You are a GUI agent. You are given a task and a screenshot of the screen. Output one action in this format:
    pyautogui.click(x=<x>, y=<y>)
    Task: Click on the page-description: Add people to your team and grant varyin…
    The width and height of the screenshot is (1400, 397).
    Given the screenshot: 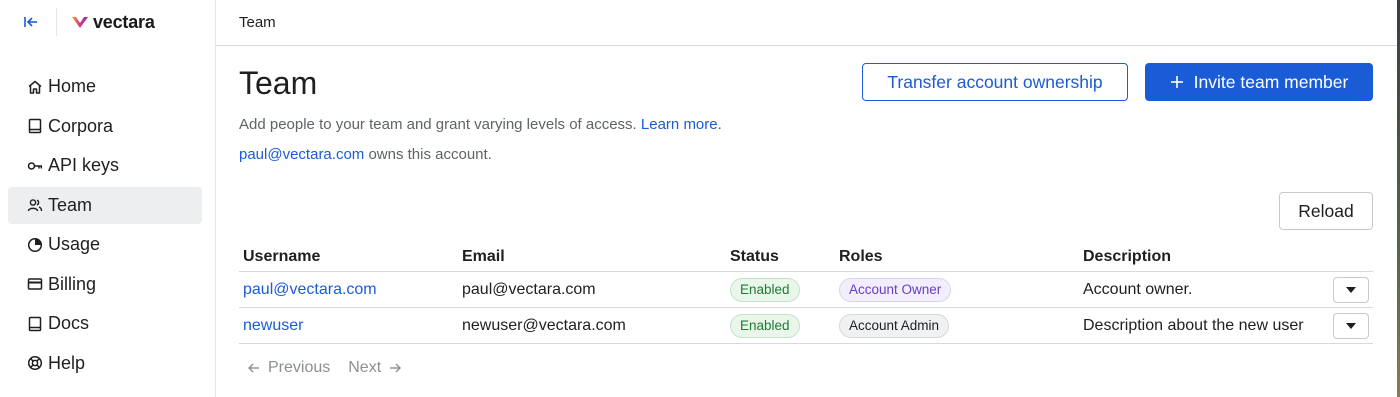 What is the action you would take?
    pyautogui.click(x=480, y=124)
    